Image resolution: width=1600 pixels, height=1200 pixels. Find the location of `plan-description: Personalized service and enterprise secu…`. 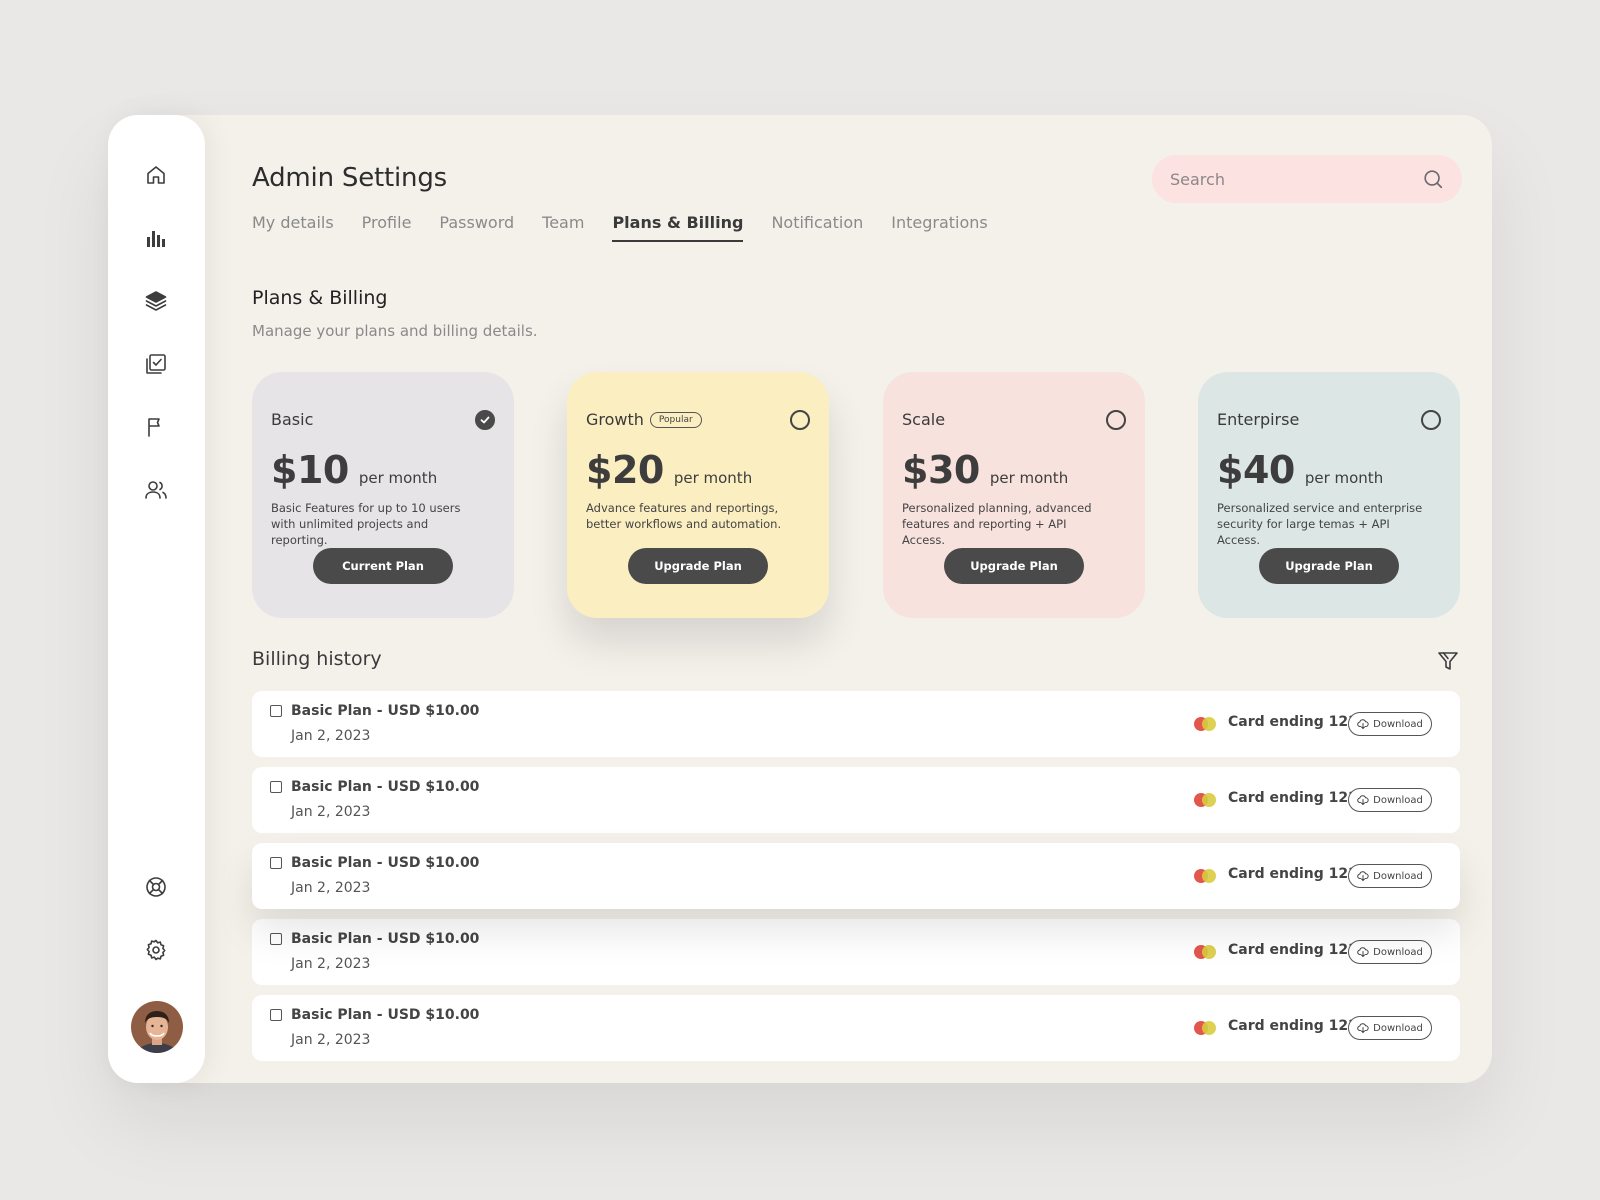

plan-description: Personalized service and enterprise secu… is located at coordinates (1320, 524).